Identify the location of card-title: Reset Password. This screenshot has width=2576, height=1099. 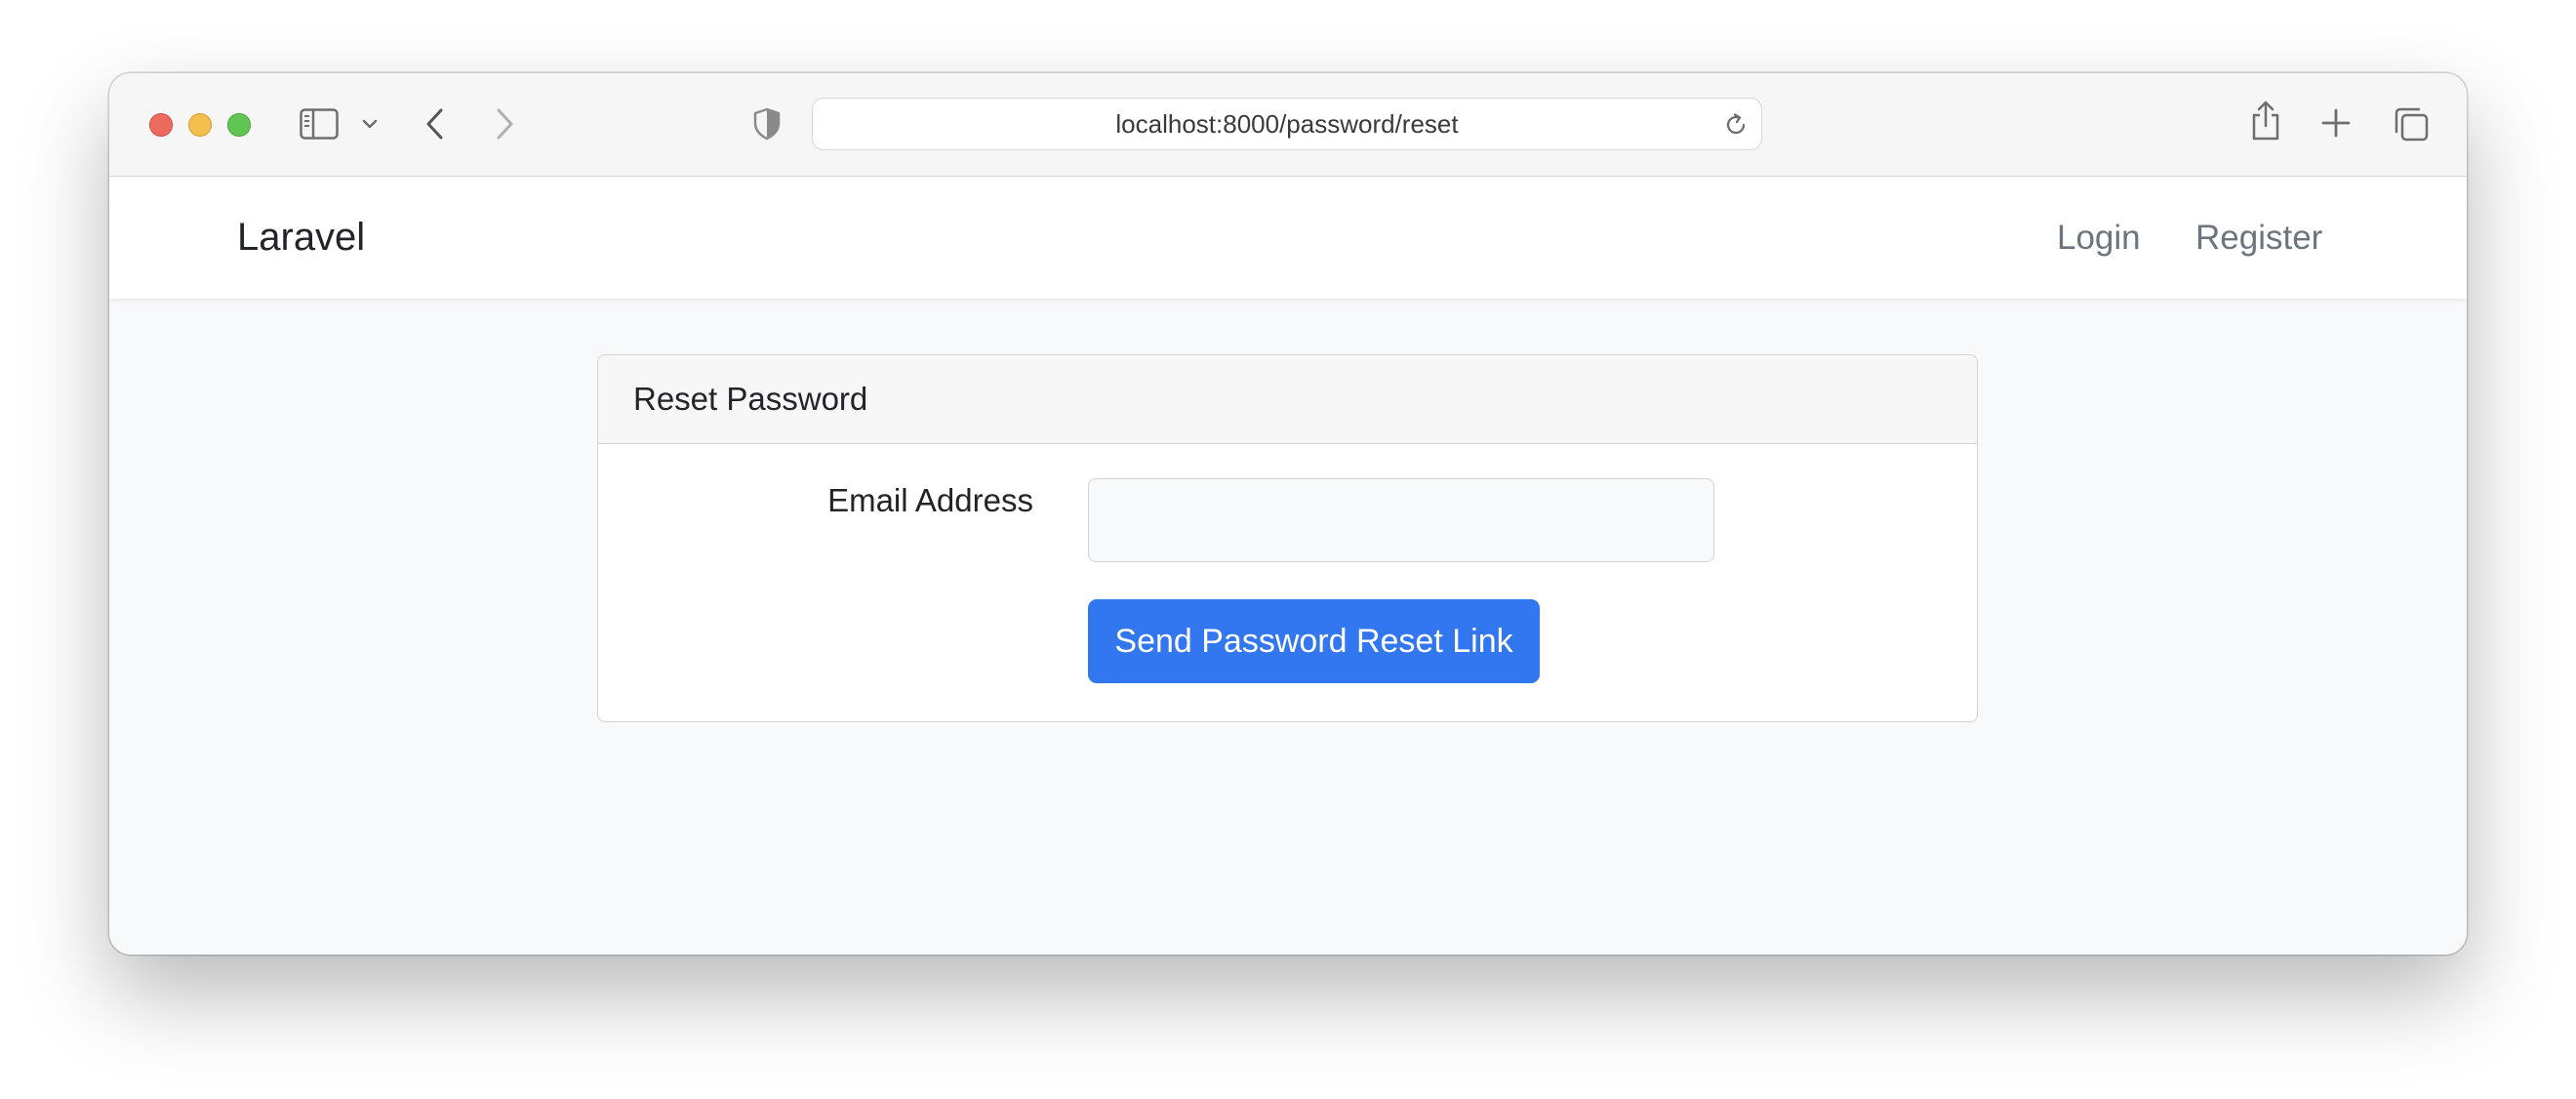
(750, 399).